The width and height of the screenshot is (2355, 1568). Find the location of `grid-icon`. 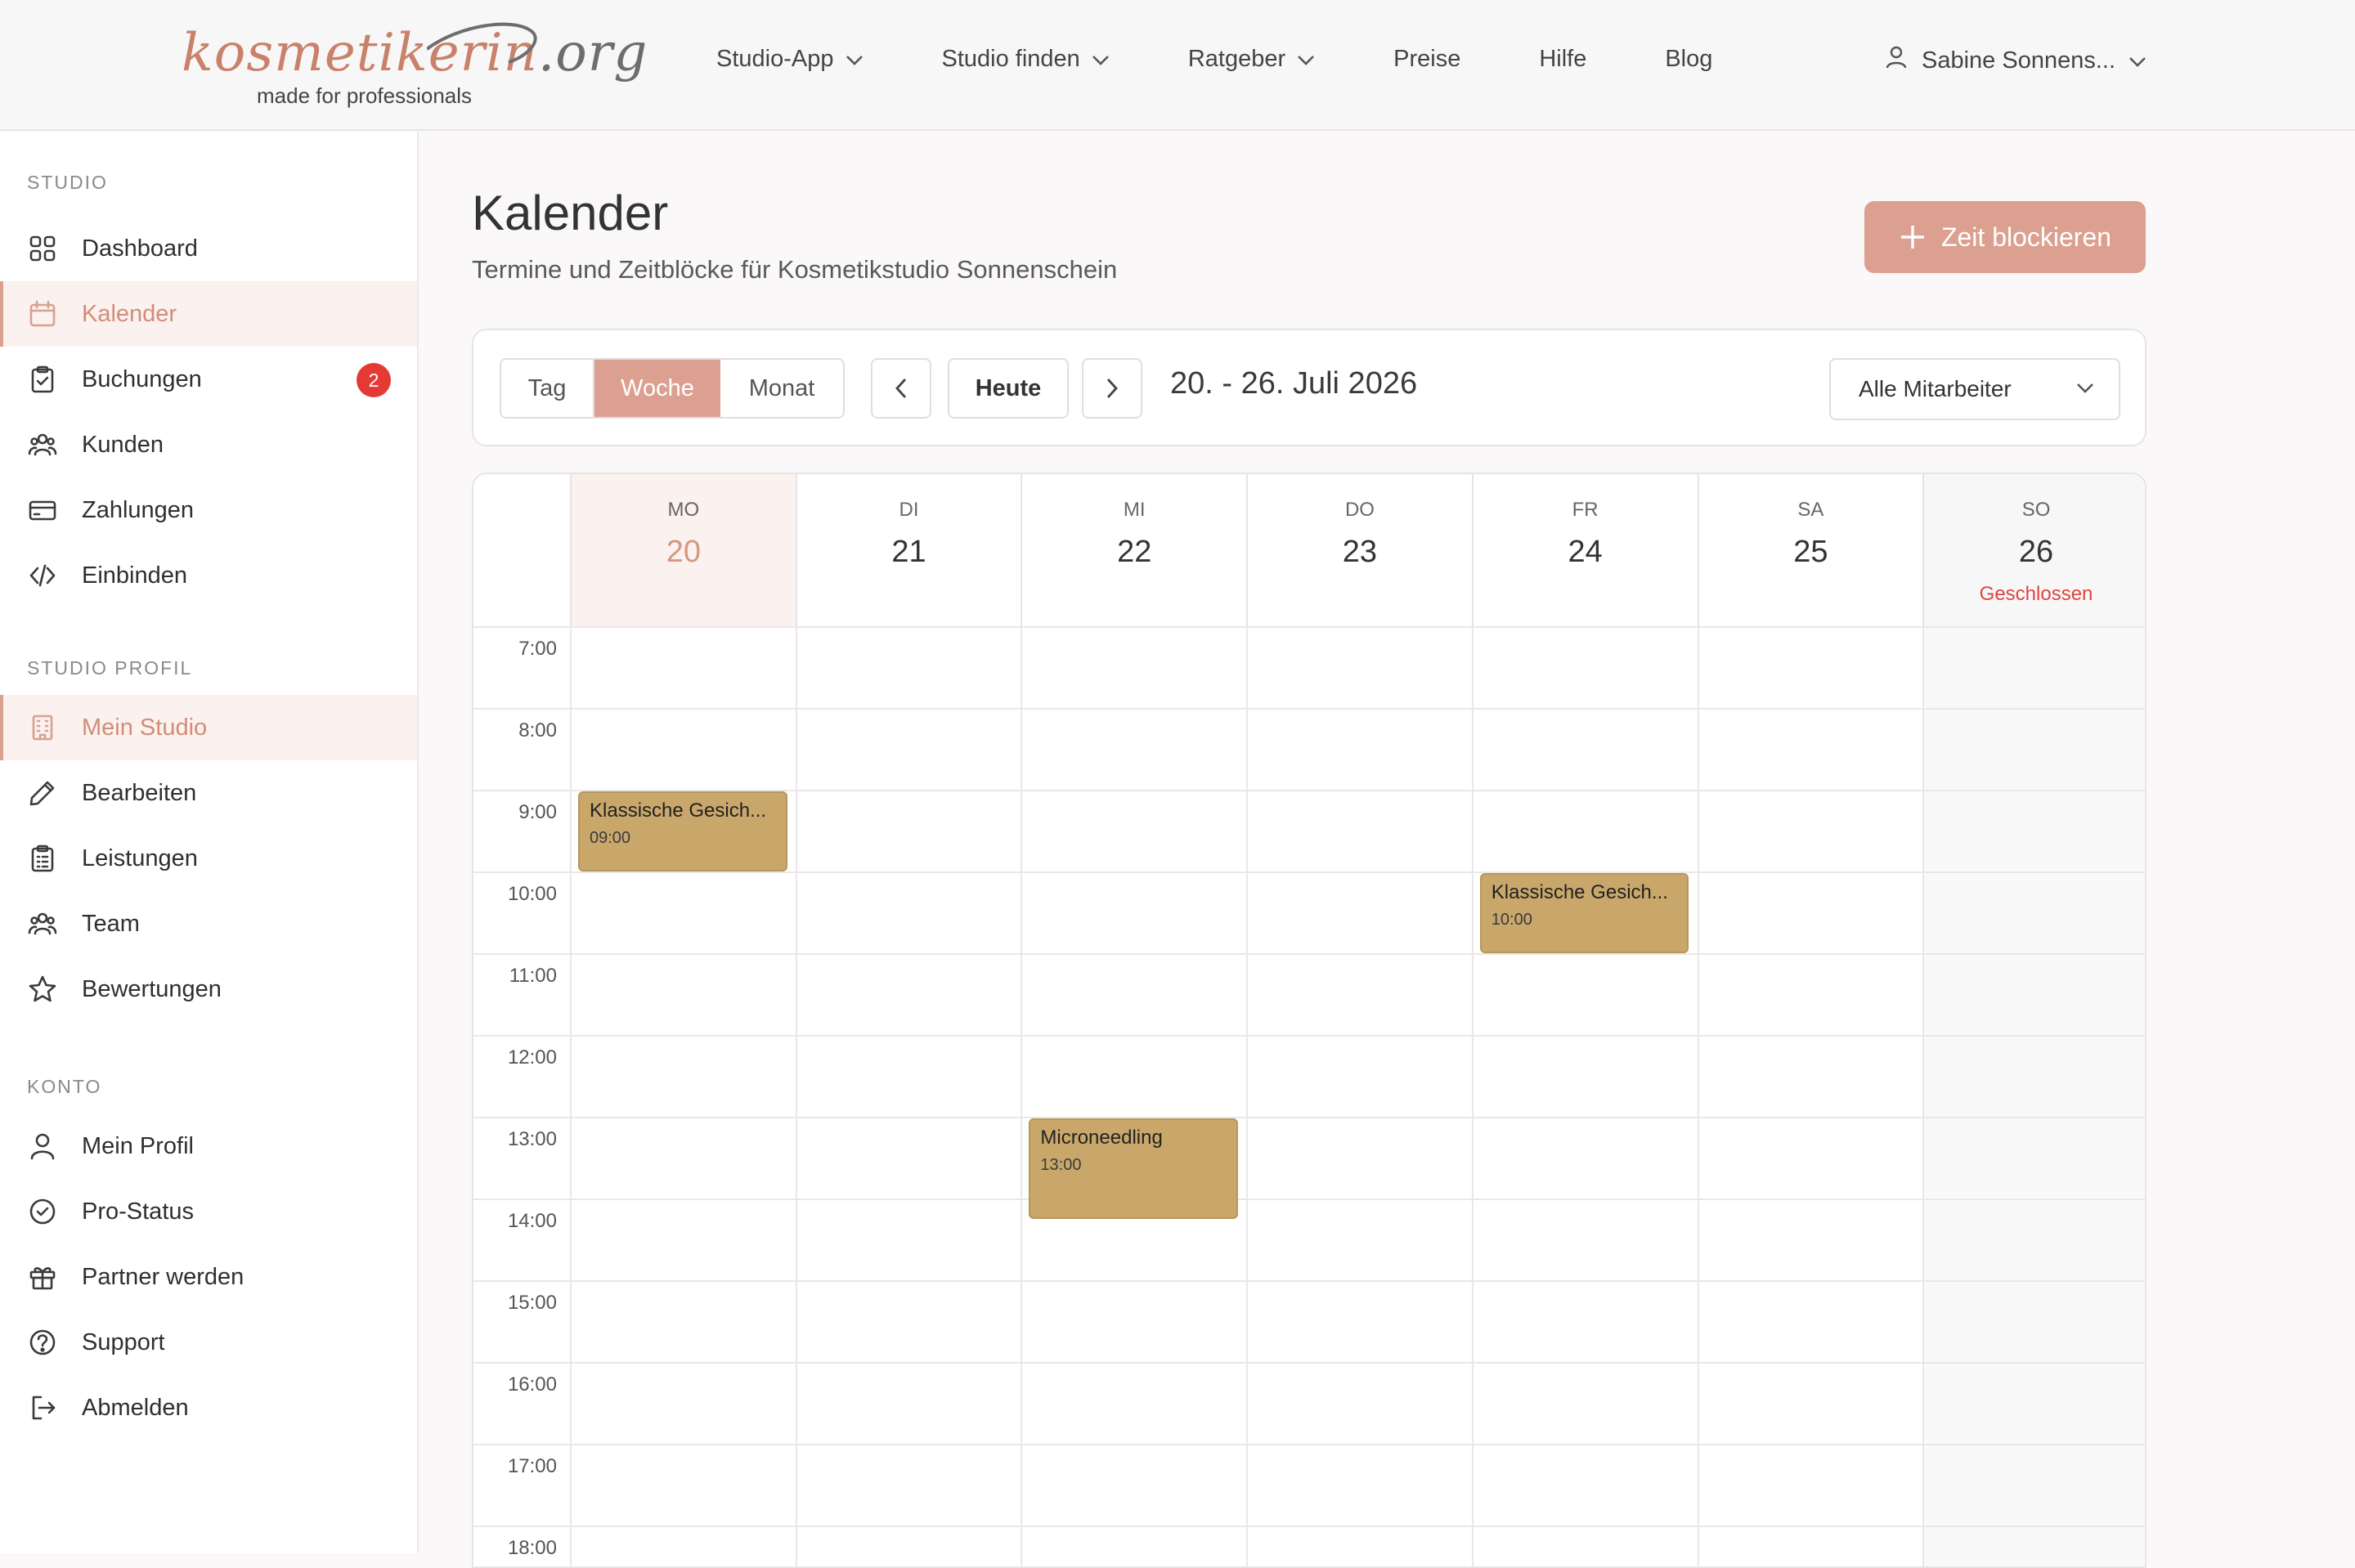

grid-icon is located at coordinates (42, 248).